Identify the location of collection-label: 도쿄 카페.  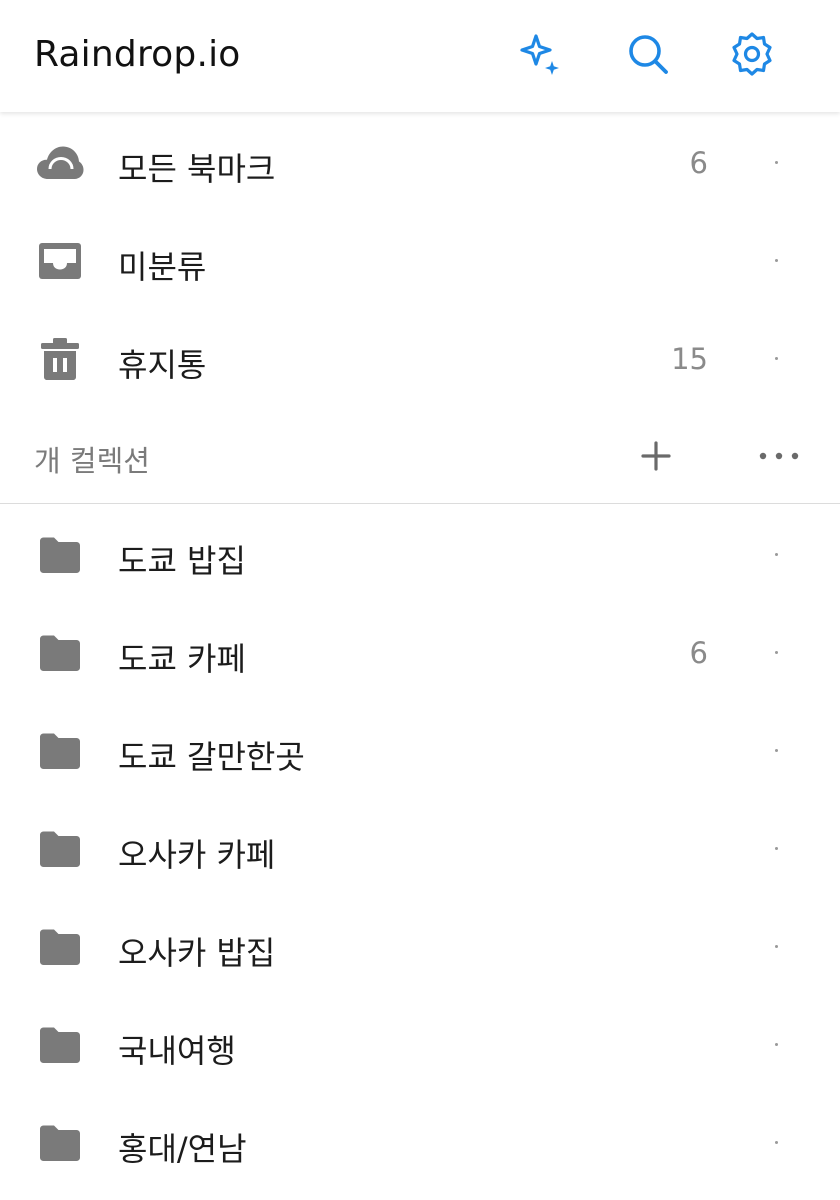
(182, 659).